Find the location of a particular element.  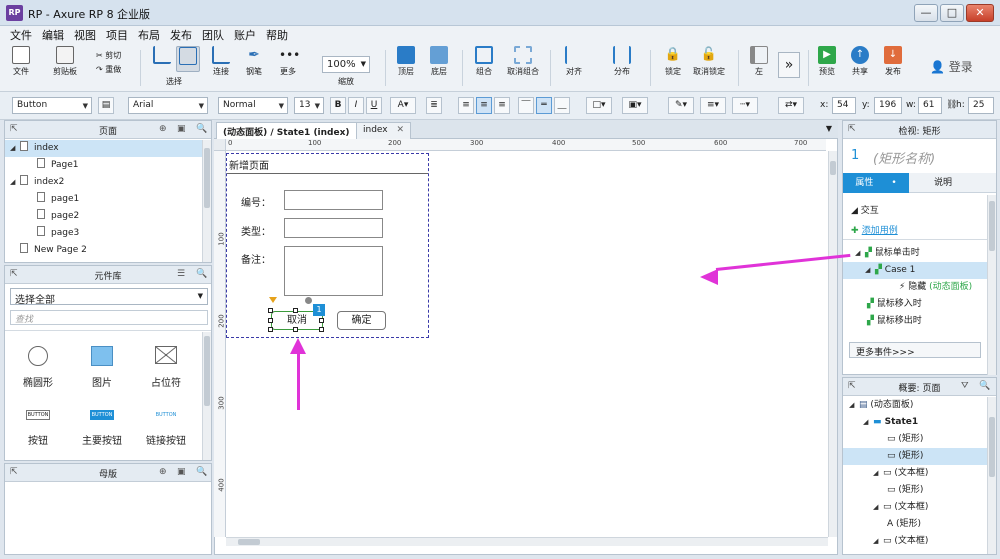

group-tool: 组合 is located at coordinates (484, 61).